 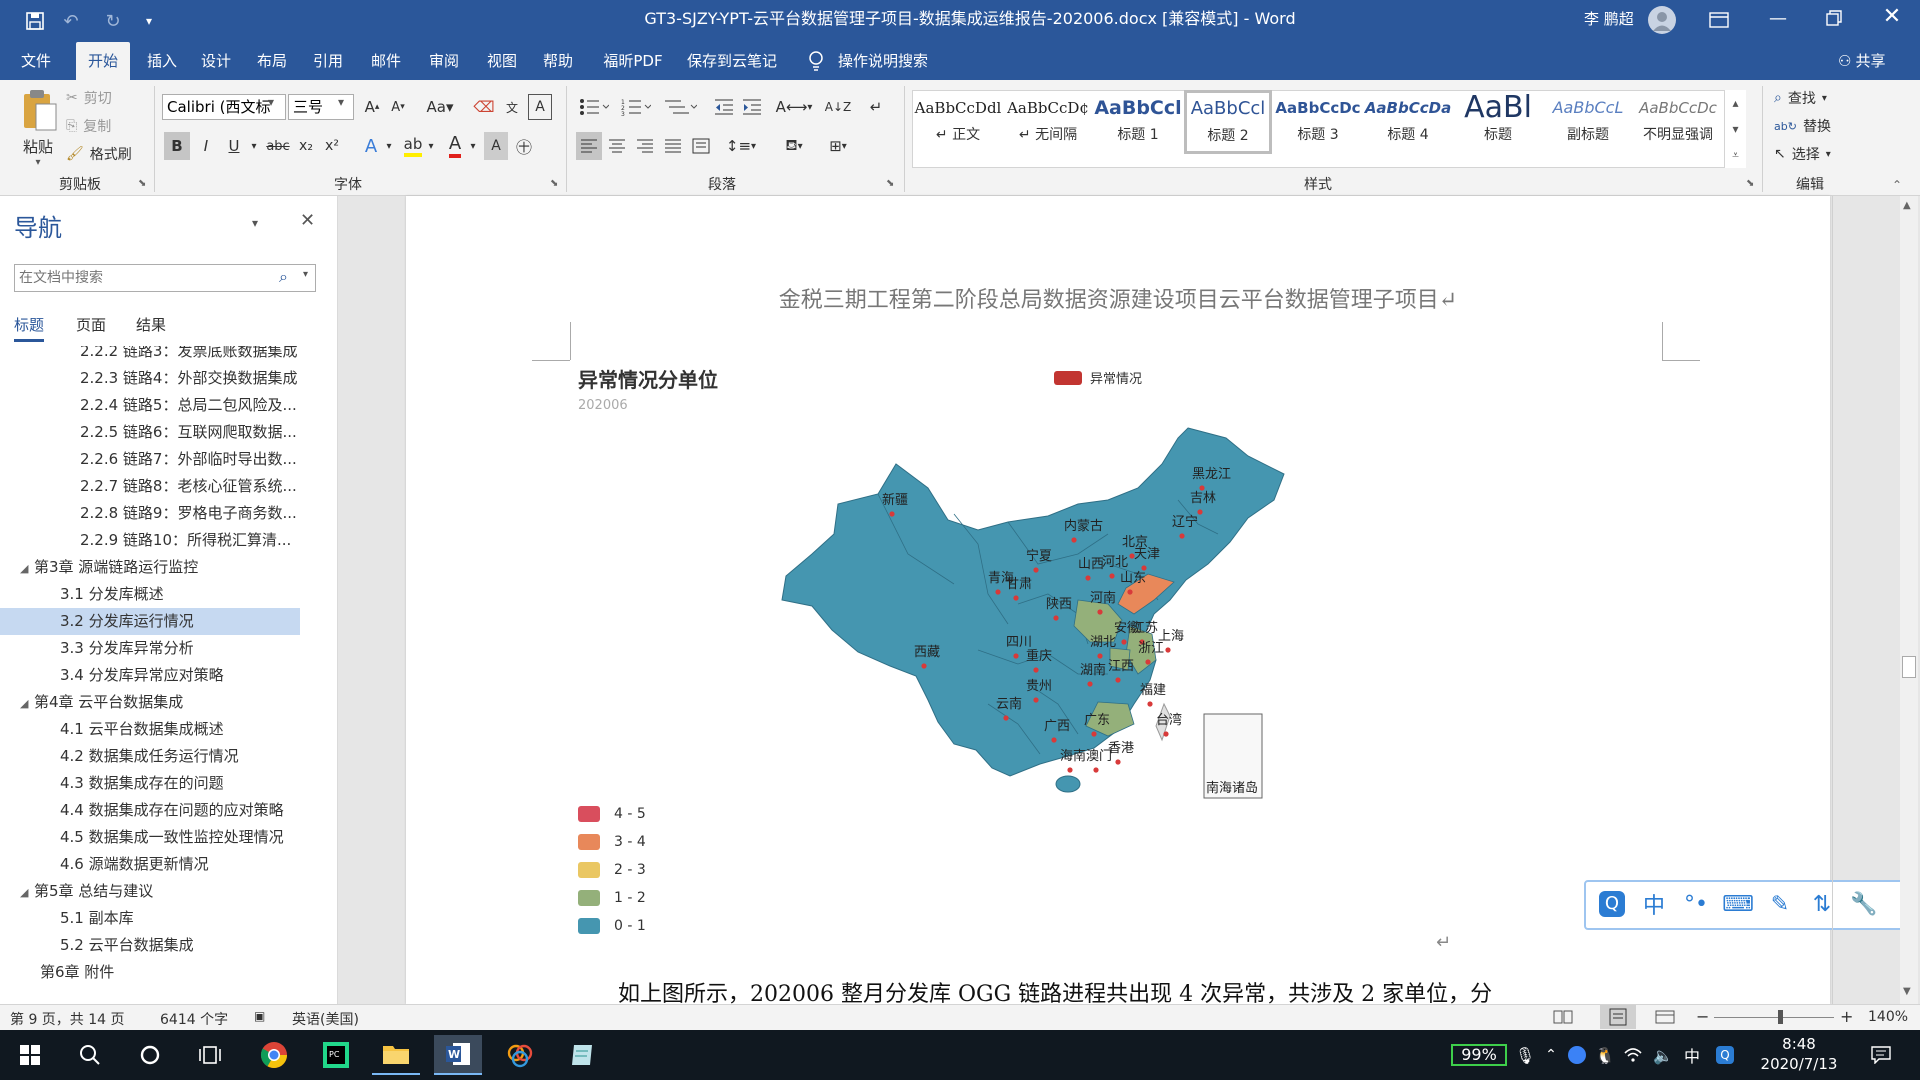 What do you see at coordinates (633, 61) in the screenshot?
I see `tab-foxit-pdf: 福昕PDF` at bounding box center [633, 61].